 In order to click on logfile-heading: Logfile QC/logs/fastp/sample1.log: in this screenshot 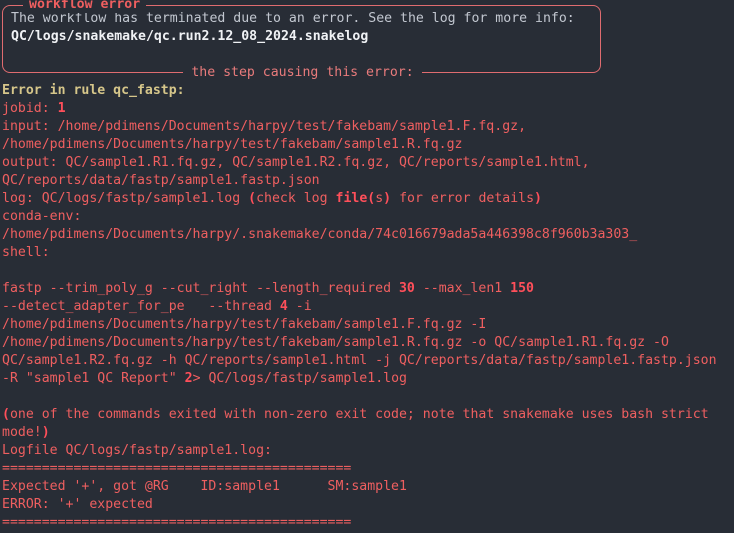, I will do `click(137, 450)`.